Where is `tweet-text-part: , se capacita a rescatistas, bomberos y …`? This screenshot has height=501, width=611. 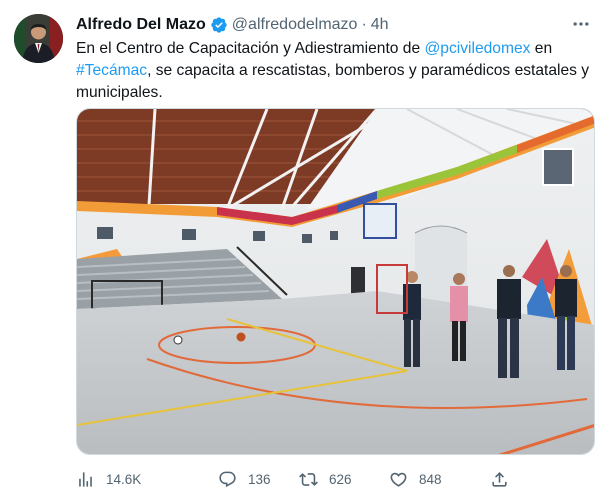
tweet-text-part: , se capacita a rescatistas, bomberos y … is located at coordinates (333, 81).